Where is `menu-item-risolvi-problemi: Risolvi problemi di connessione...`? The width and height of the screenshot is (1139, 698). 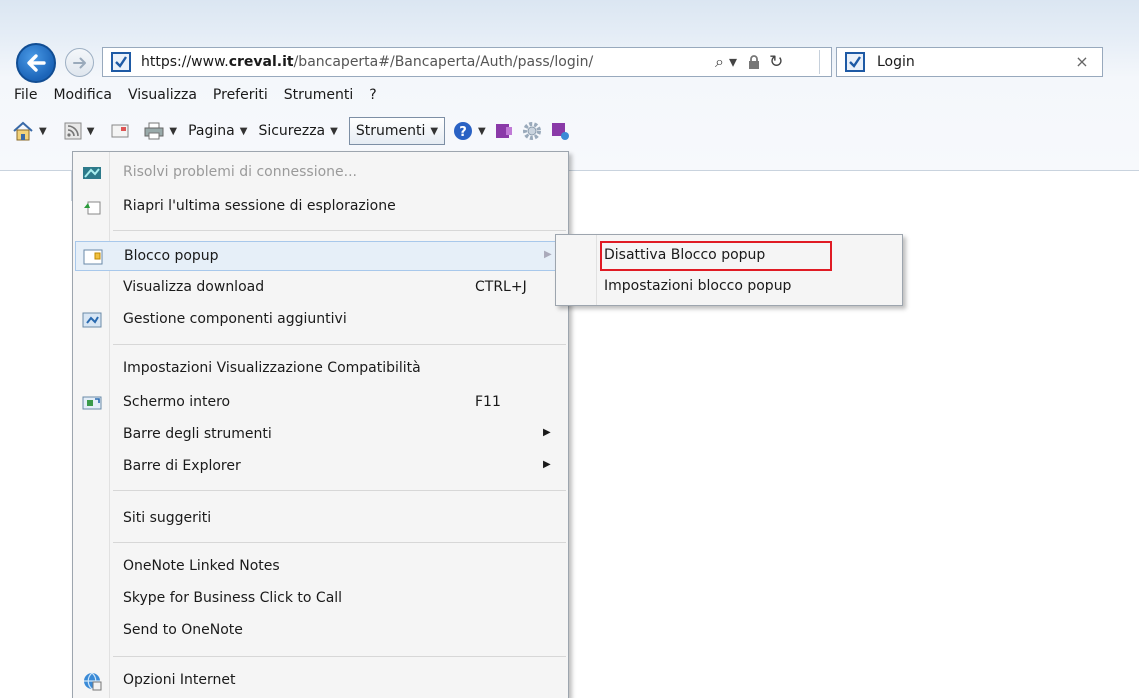
menu-item-risolvi-problemi: Risolvi problemi di connessione... is located at coordinates (320, 173).